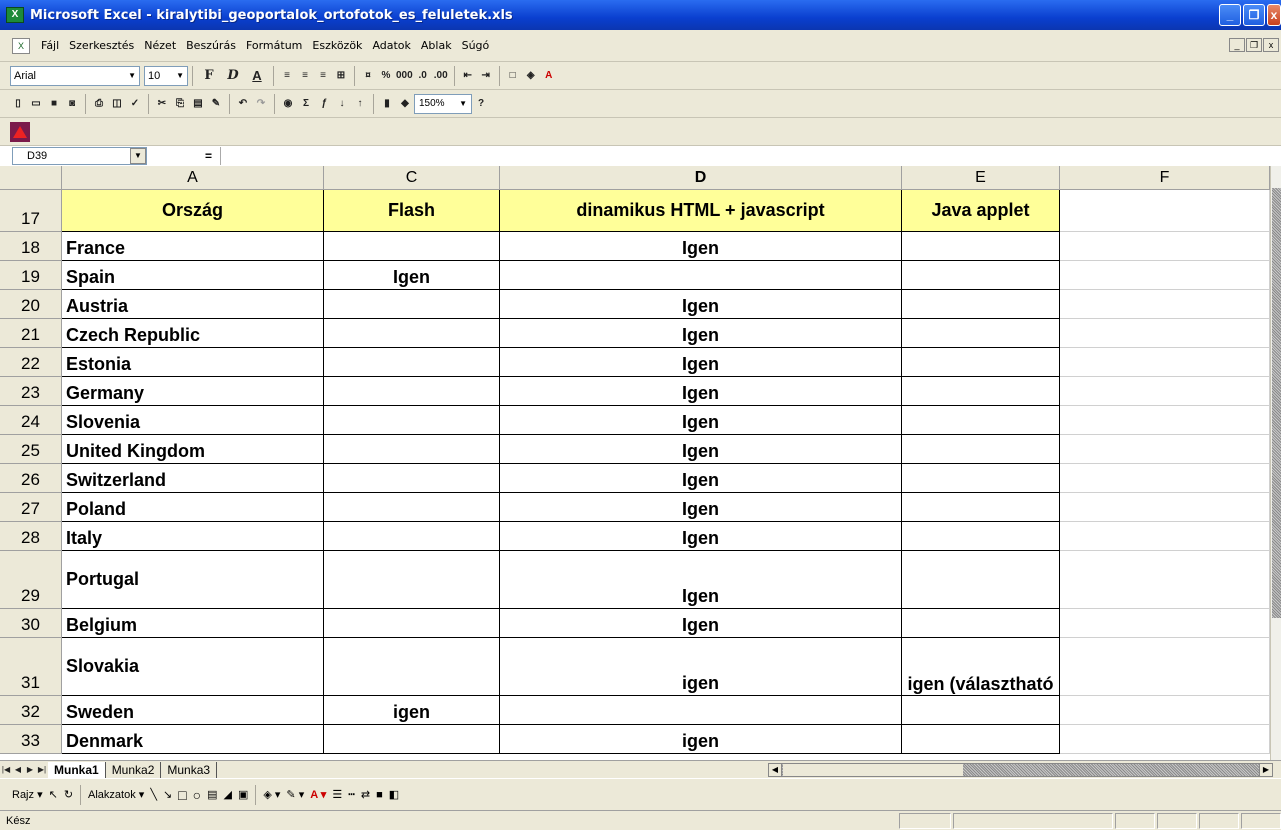 This screenshot has height=830, width=1281. What do you see at coordinates (193, 275) in the screenshot?
I see `grid-cell-a: Spain` at bounding box center [193, 275].